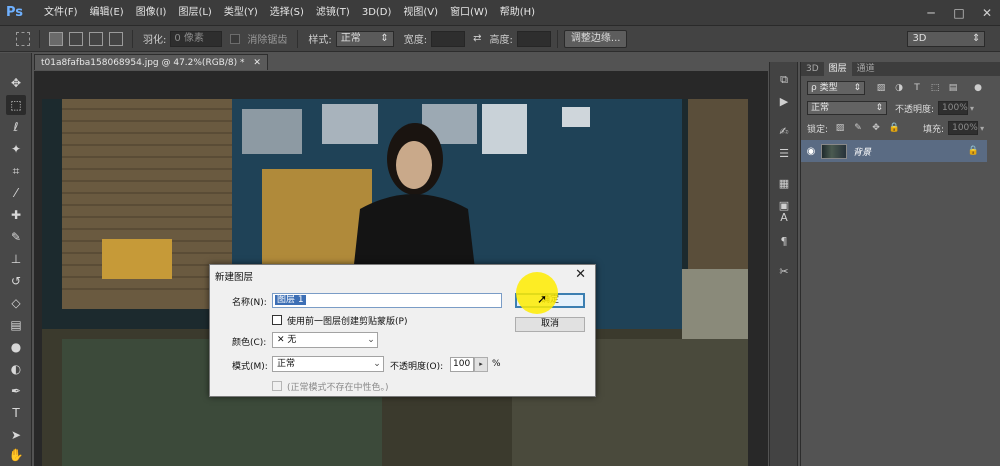  What do you see at coordinates (469, 13) in the screenshot?
I see `menu-window: 窗口(W)` at bounding box center [469, 13].